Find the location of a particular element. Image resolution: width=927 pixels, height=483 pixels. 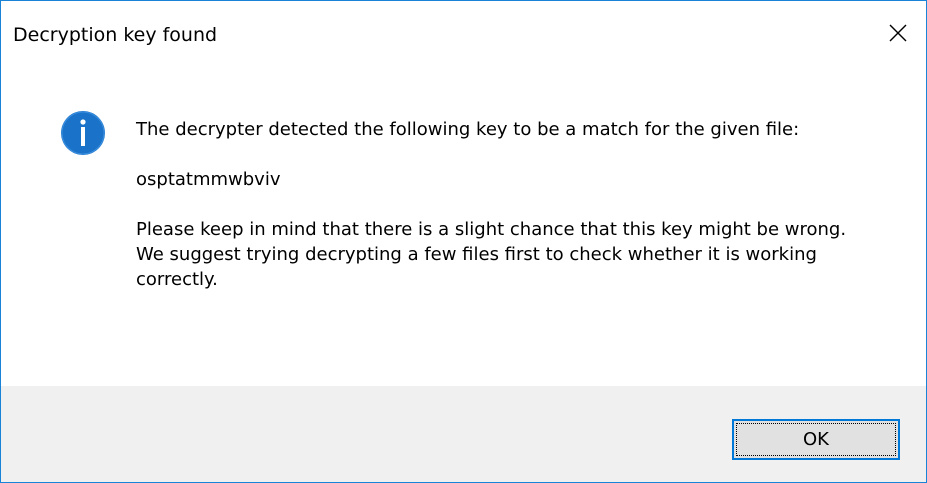

decryption-key-value: osptatmmwbviv is located at coordinates (208, 179).